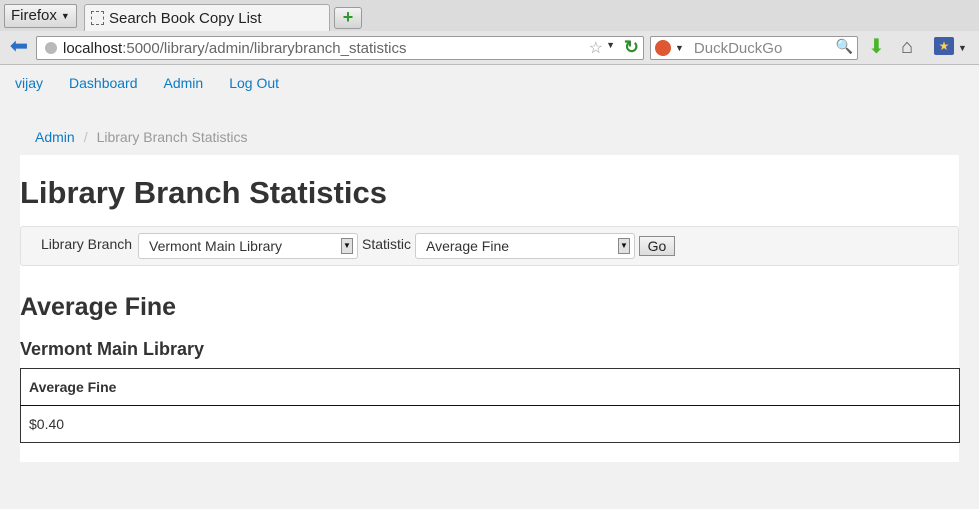 The width and height of the screenshot is (979, 509). I want to click on statistic-label: Statistic, so click(387, 244).